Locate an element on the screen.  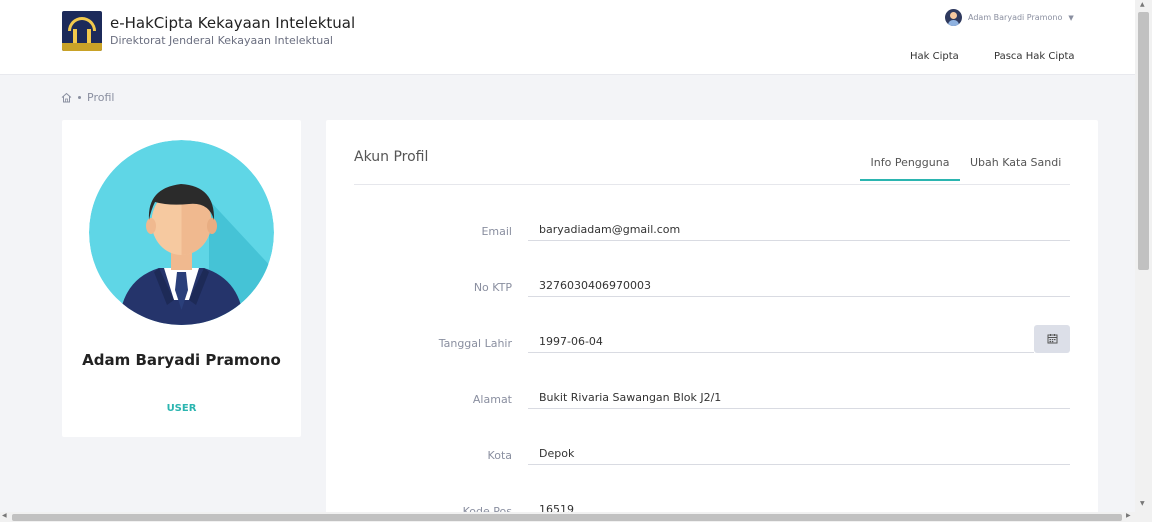
dob-row: Tanggal Lahir is located at coordinates (712, 343).